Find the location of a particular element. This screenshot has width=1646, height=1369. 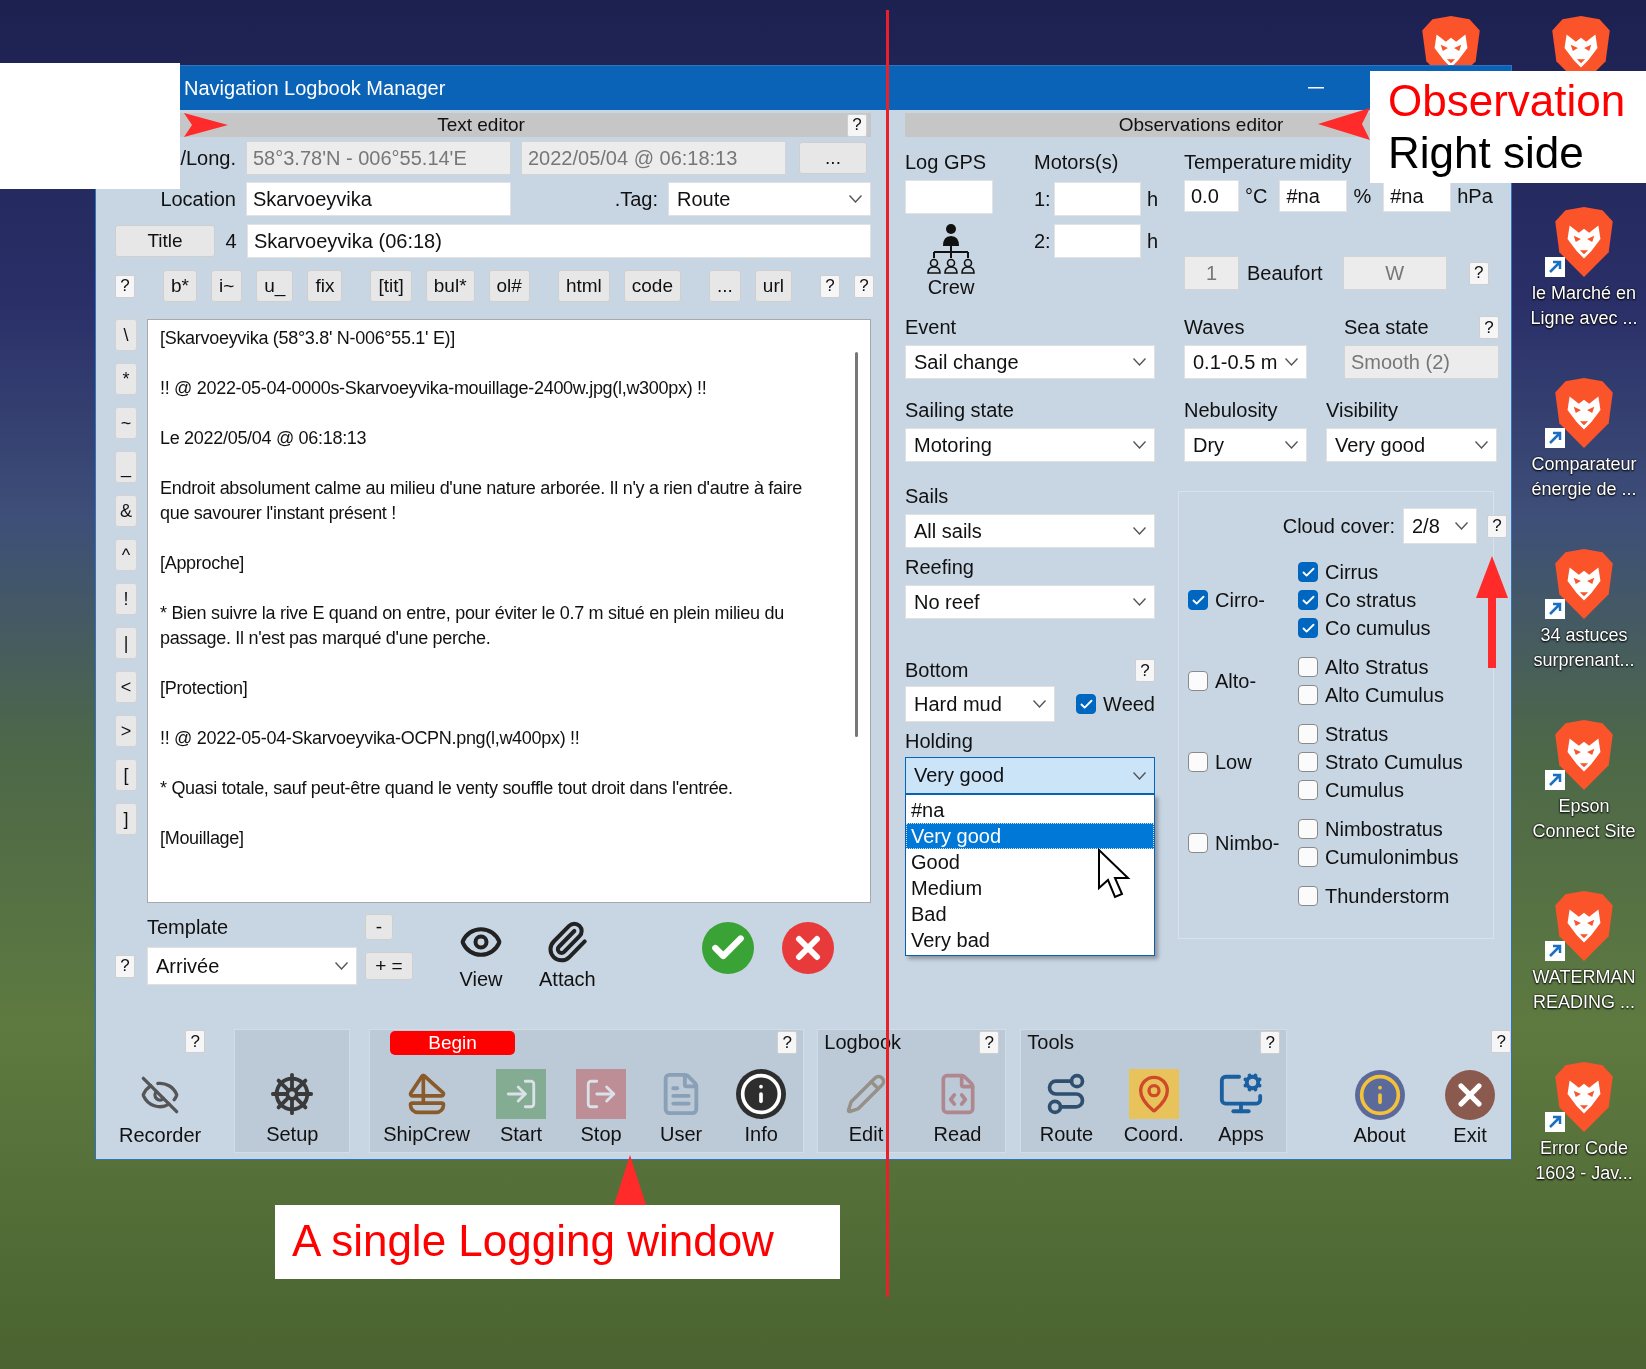

insert-button: ] is located at coordinates (126, 819).